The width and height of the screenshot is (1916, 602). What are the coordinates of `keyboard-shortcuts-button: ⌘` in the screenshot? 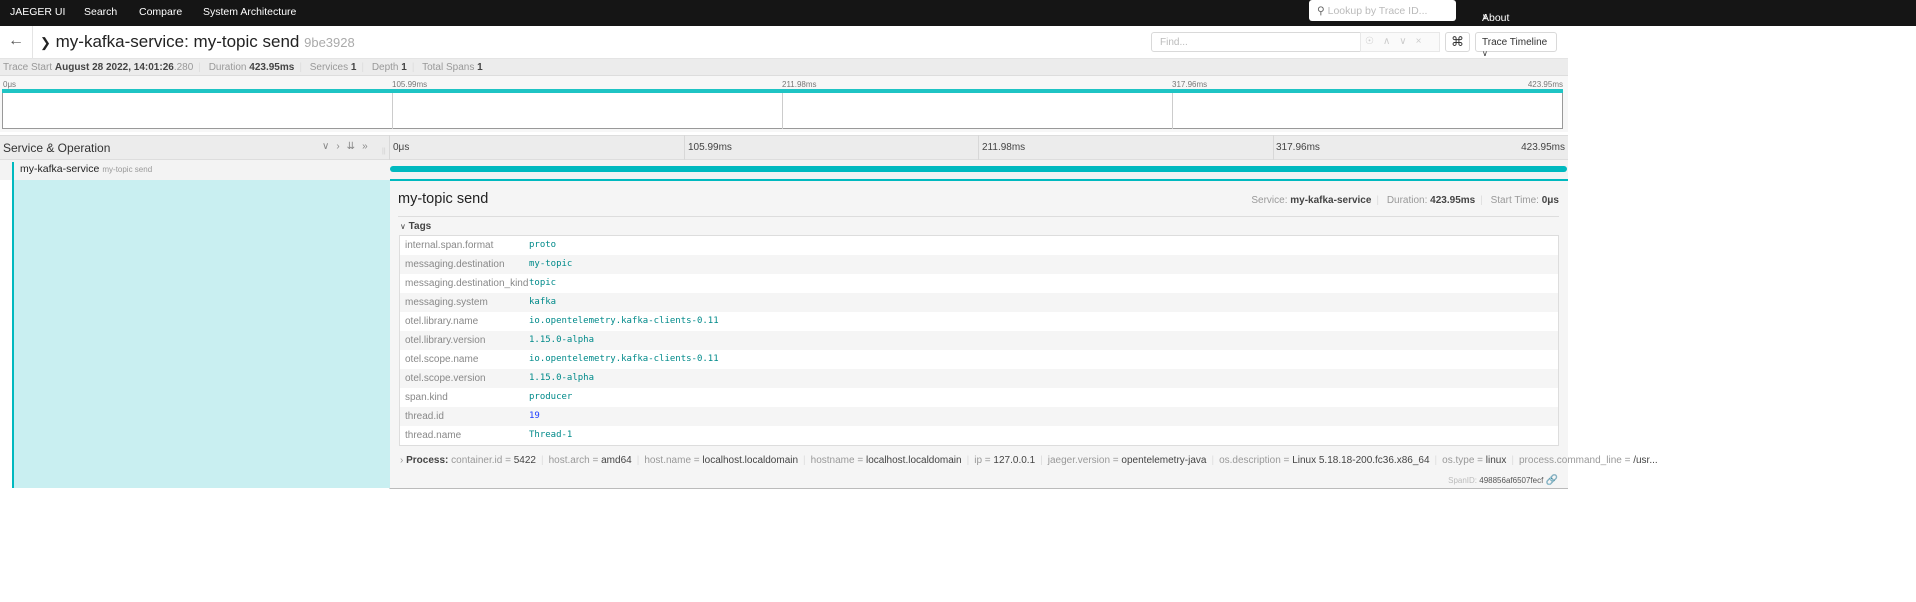 It's located at (1457, 42).